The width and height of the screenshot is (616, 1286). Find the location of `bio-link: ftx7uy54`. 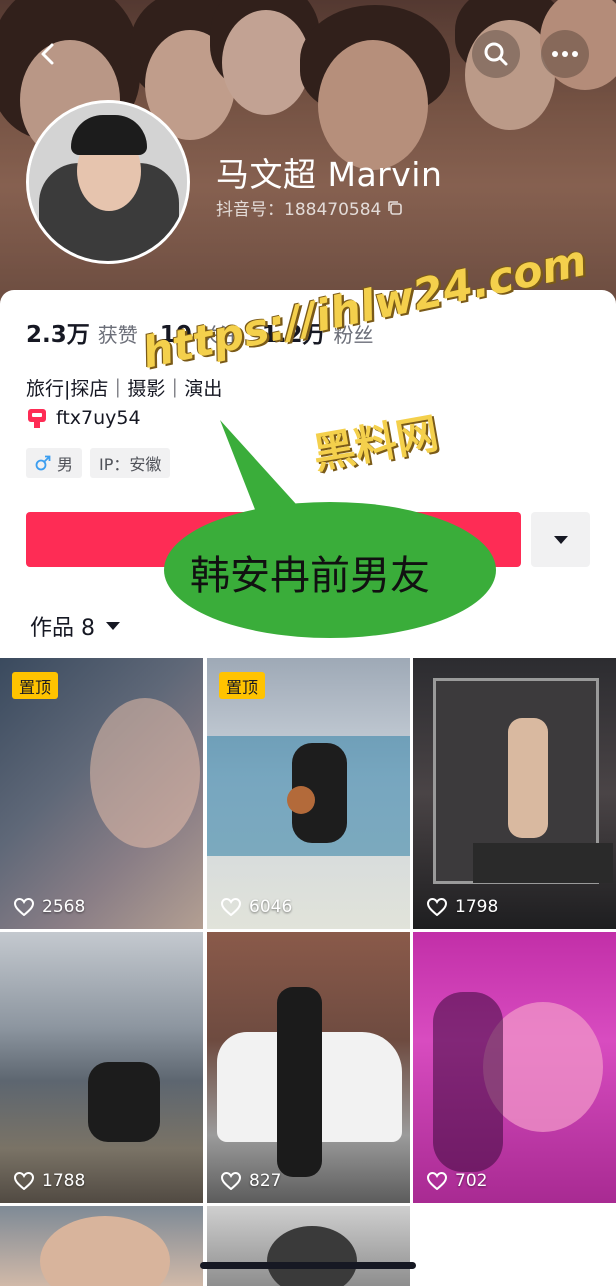

bio-link: ftx7uy54 is located at coordinates (83, 418).